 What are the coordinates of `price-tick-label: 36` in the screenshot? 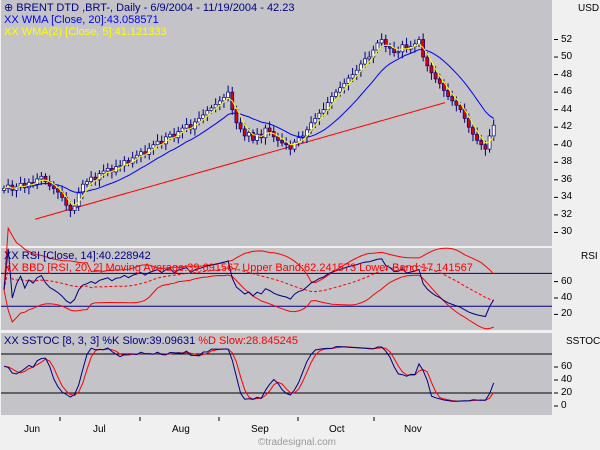 It's located at (567, 179).